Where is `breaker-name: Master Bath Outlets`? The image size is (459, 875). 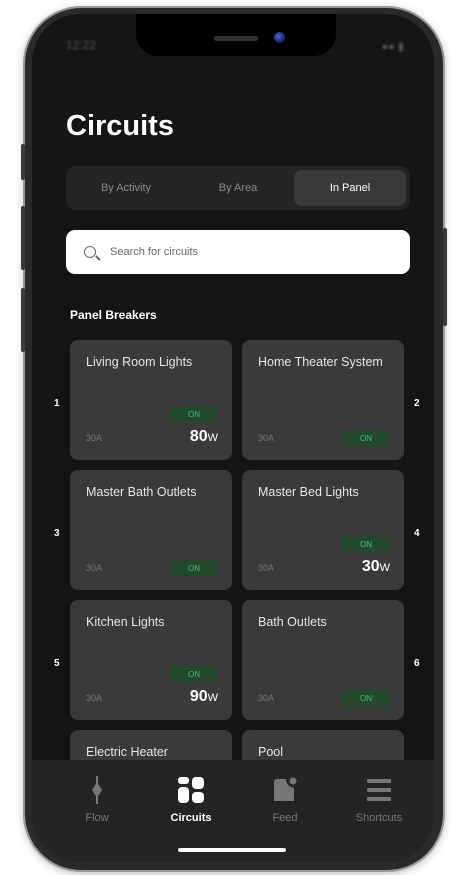
breaker-name: Master Bath Outlets is located at coordinates (141, 492).